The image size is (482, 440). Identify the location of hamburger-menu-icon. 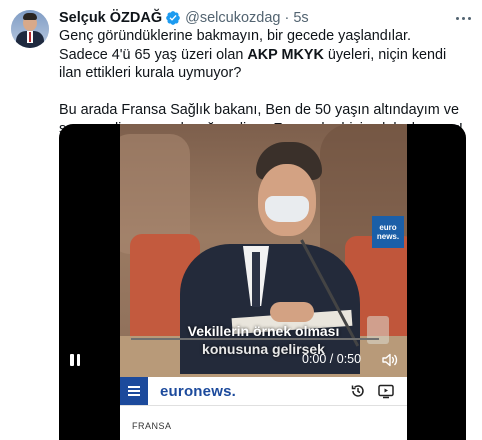
(134, 391).